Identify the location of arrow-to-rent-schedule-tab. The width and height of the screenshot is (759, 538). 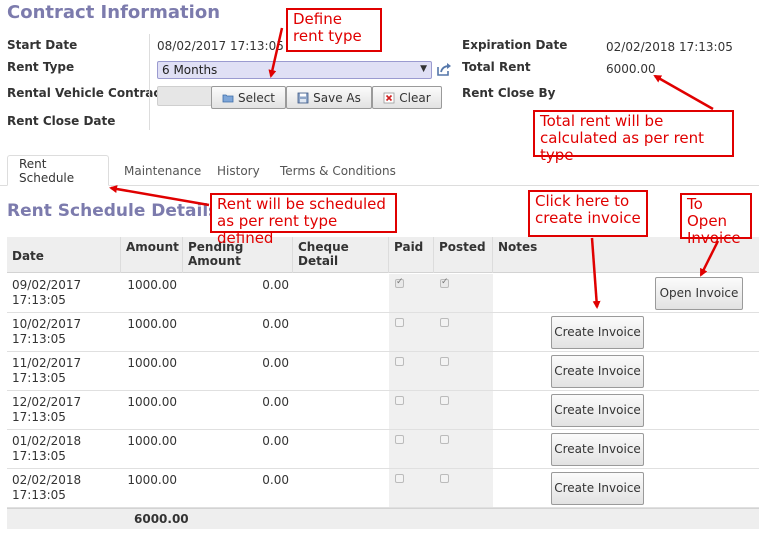
(159, 196).